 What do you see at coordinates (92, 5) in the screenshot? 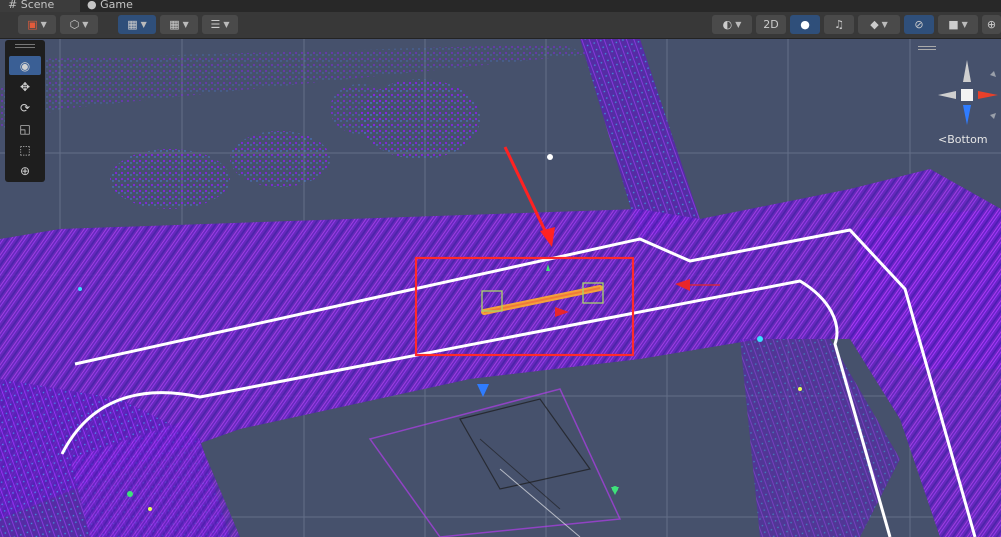
I see `gamepad-icon: ●` at bounding box center [92, 5].